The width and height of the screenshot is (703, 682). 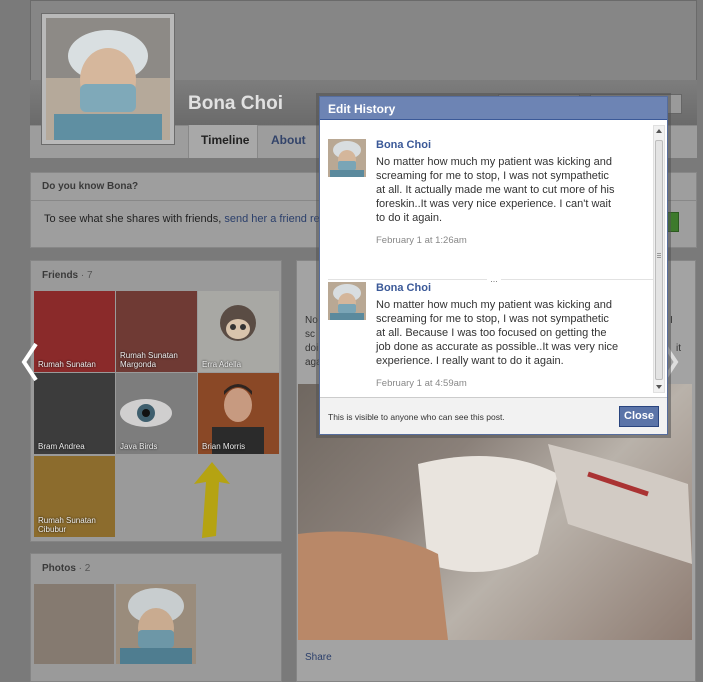 I want to click on friend-name: Rumah Sunatan Margonda, so click(x=149, y=360).